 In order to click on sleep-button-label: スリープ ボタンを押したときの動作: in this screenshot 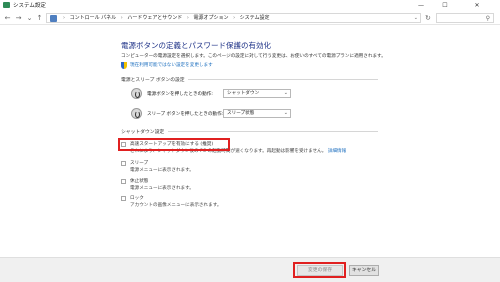, I will do `click(185, 114)`.